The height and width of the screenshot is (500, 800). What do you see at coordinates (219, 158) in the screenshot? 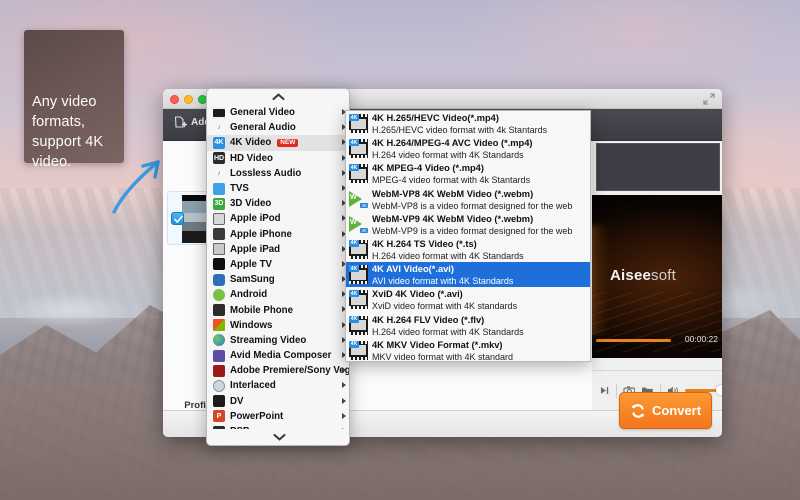
I see `hd-icon: HD` at bounding box center [219, 158].